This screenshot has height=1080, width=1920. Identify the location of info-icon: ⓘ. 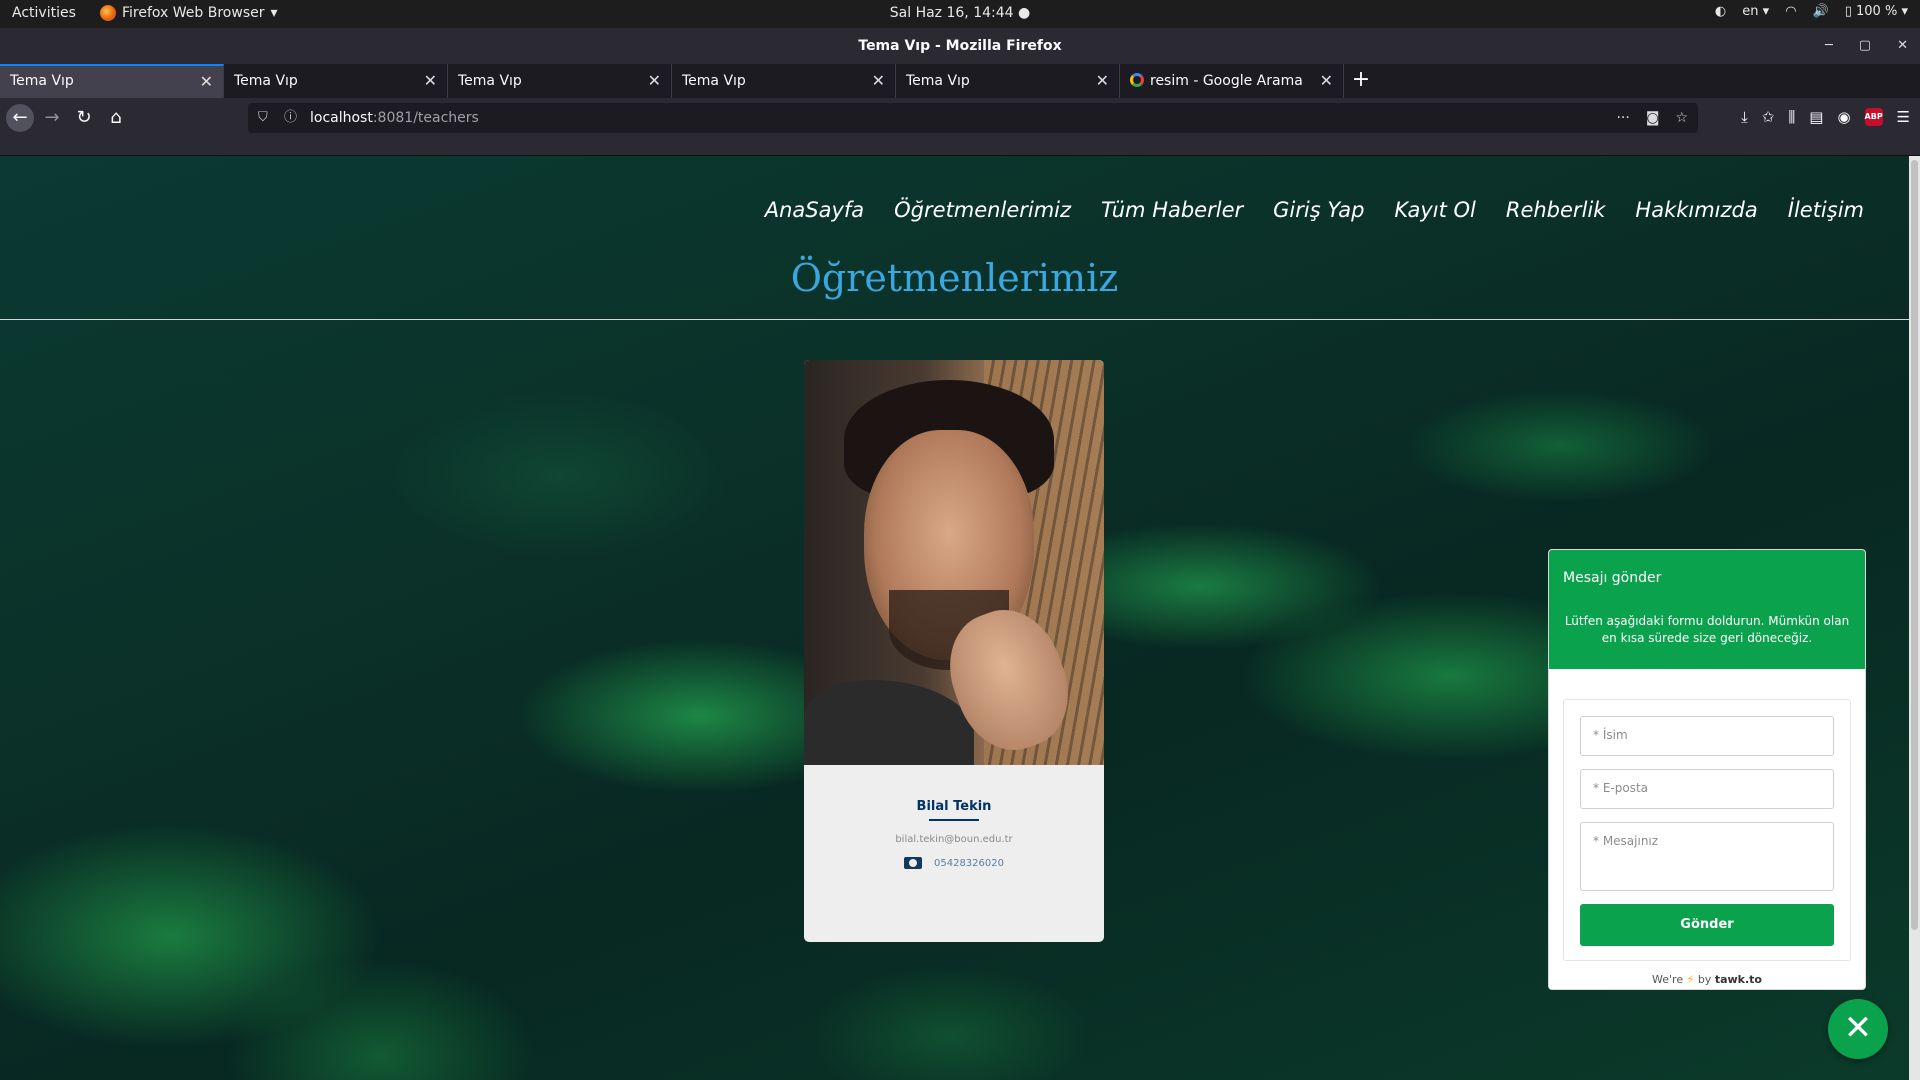
(290, 118).